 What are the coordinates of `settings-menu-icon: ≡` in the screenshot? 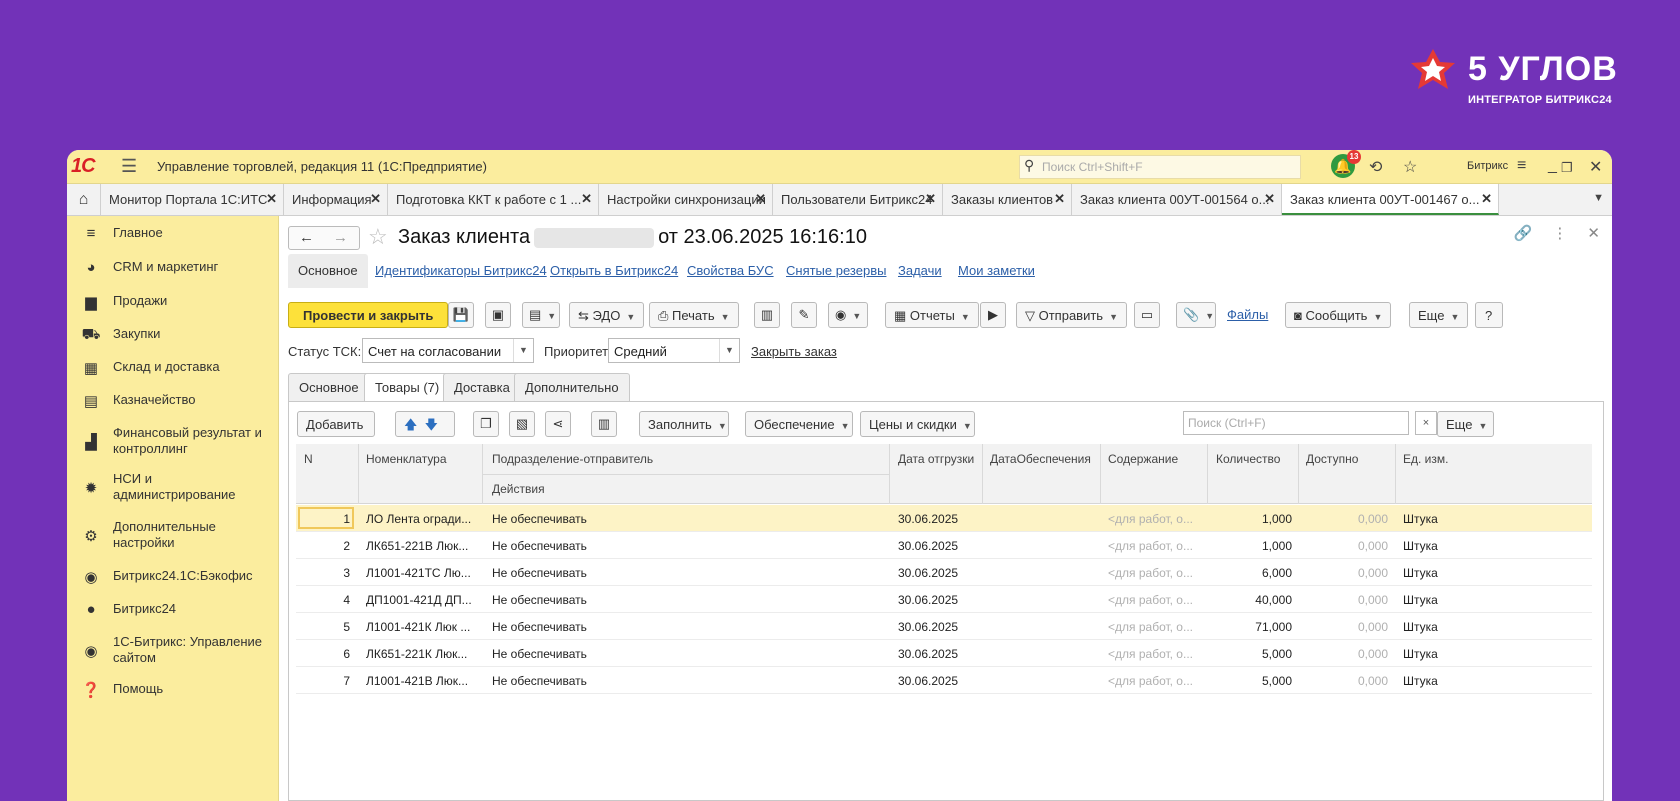 It's located at (1521, 166).